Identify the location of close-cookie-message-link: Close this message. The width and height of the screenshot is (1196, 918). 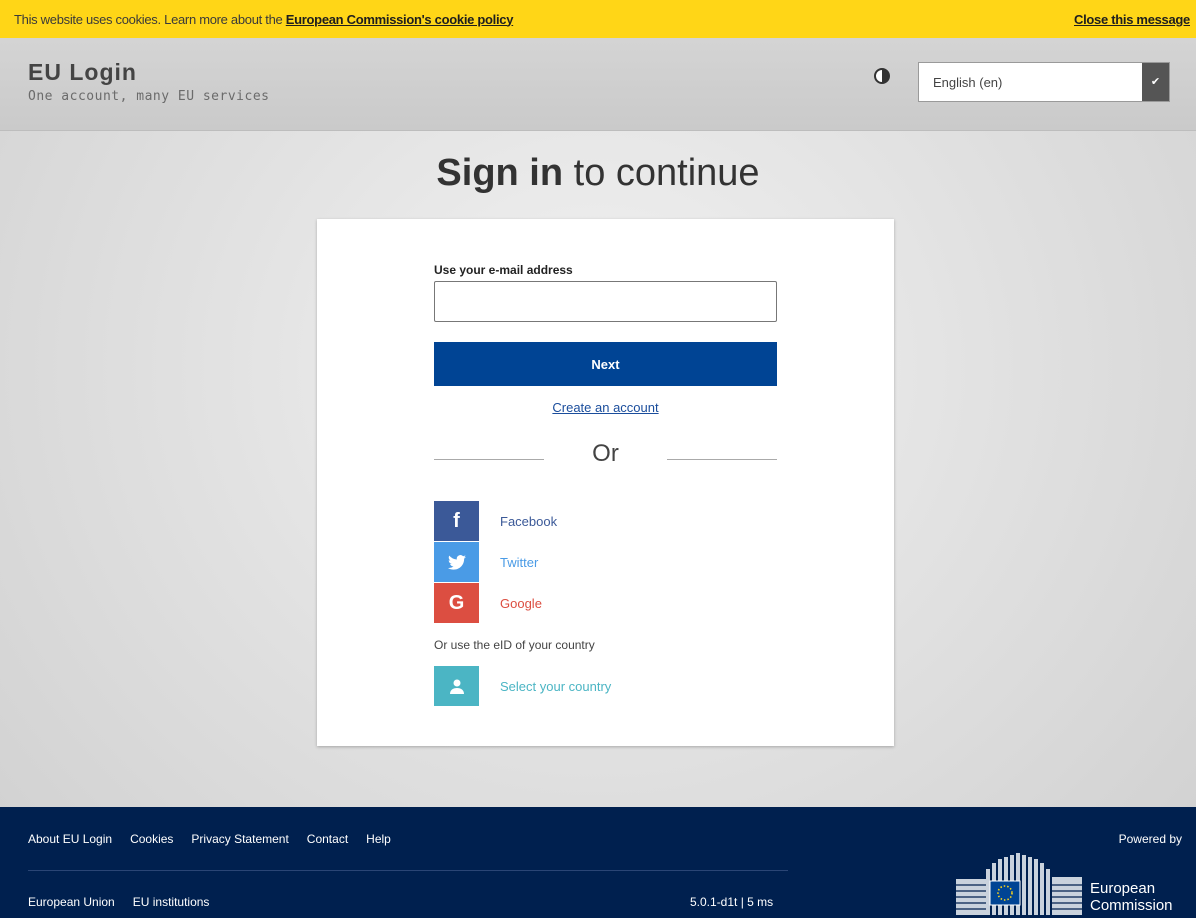
(1132, 19).